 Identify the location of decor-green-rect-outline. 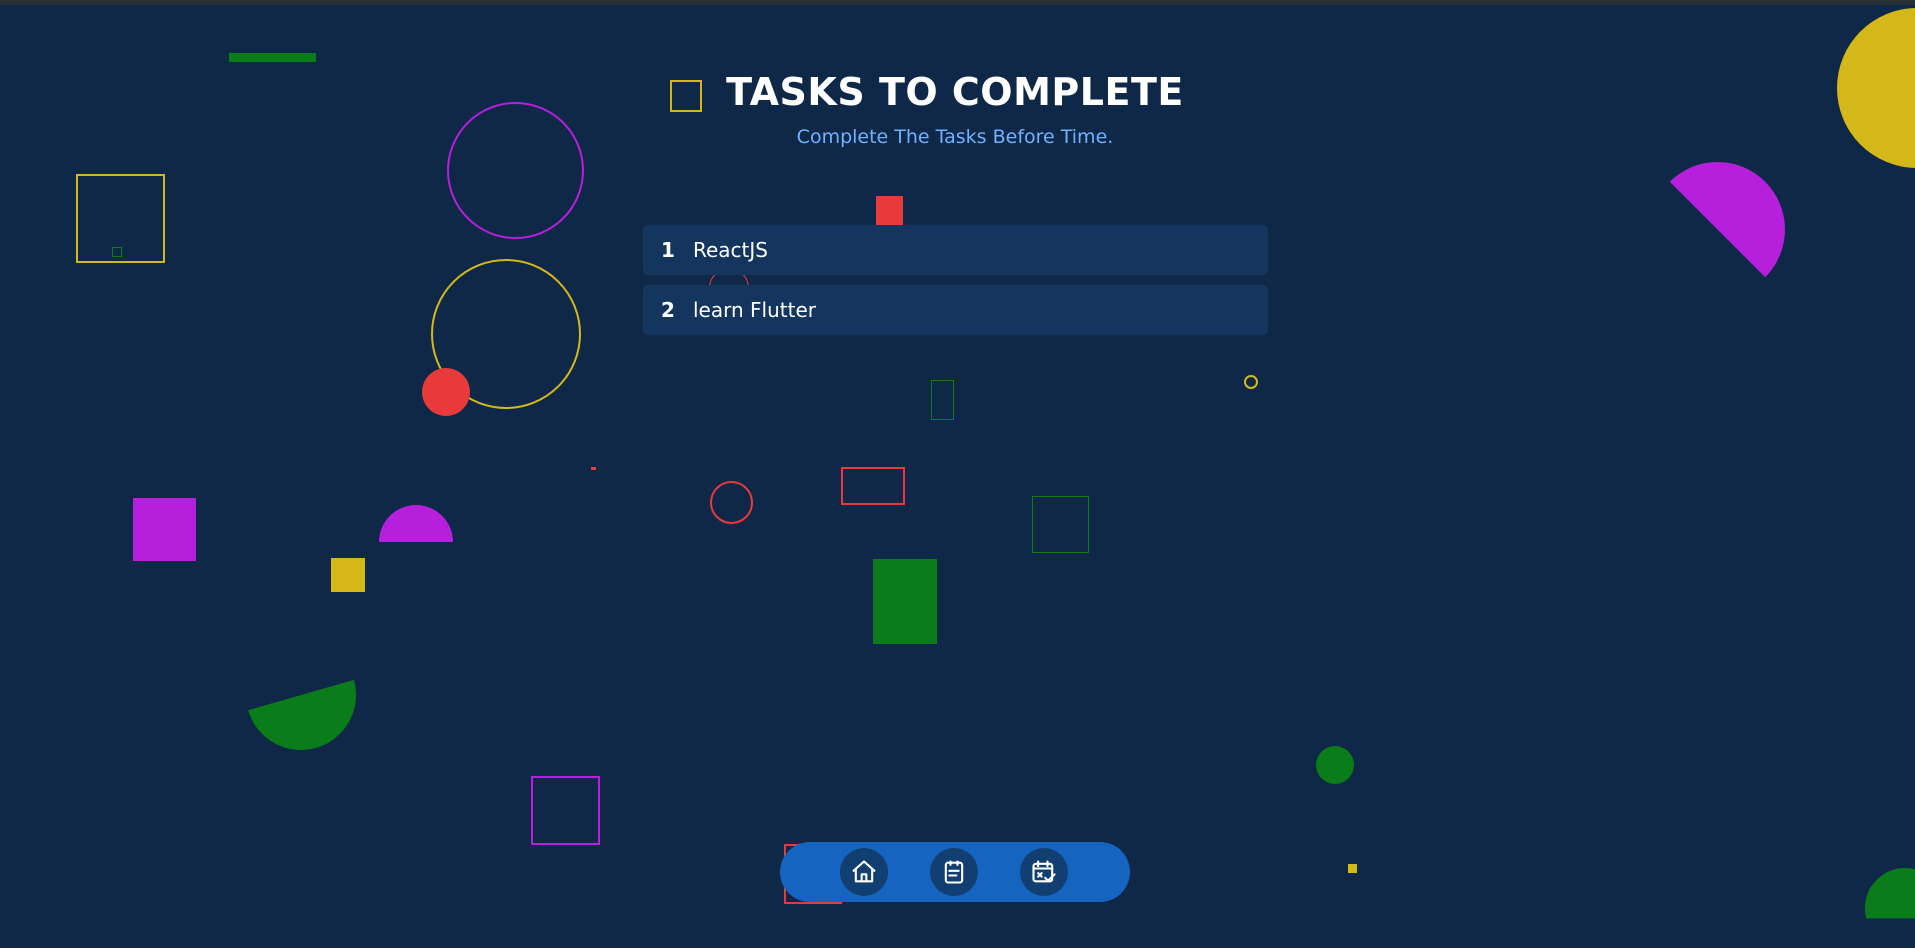
(942, 400).